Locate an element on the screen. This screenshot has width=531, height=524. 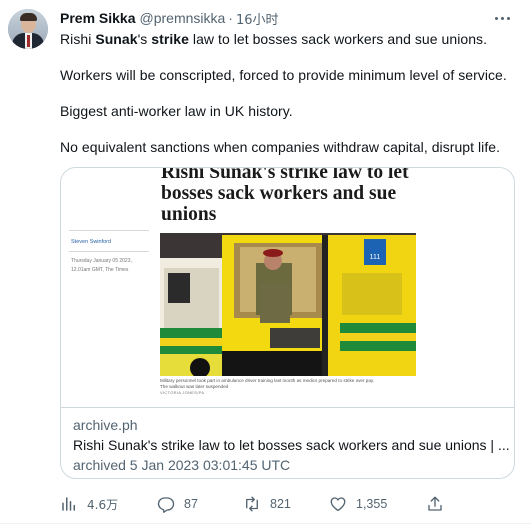
like-icon is located at coordinates (338, 504).